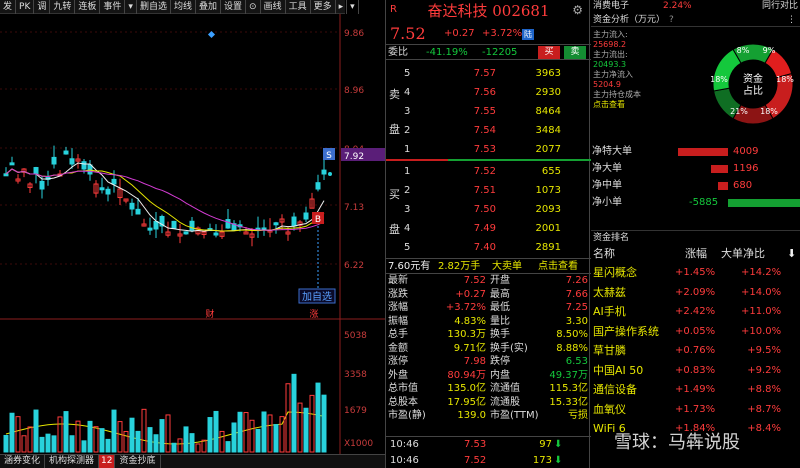  Describe the element at coordinates (8, 7) in the screenshot. I see `toolbar-item: 发` at that location.